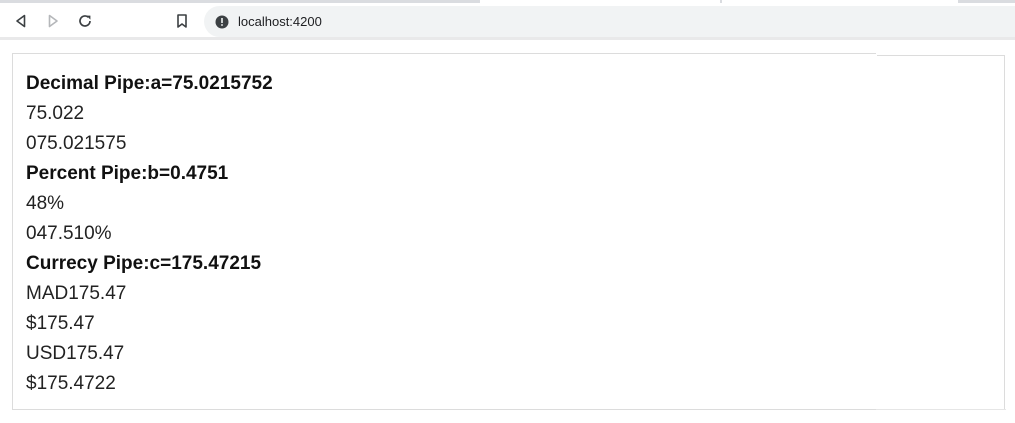 This screenshot has height=423, width=1015. I want to click on percent-pipe-heading: Percent Pipe:b=0.4751, so click(127, 173).